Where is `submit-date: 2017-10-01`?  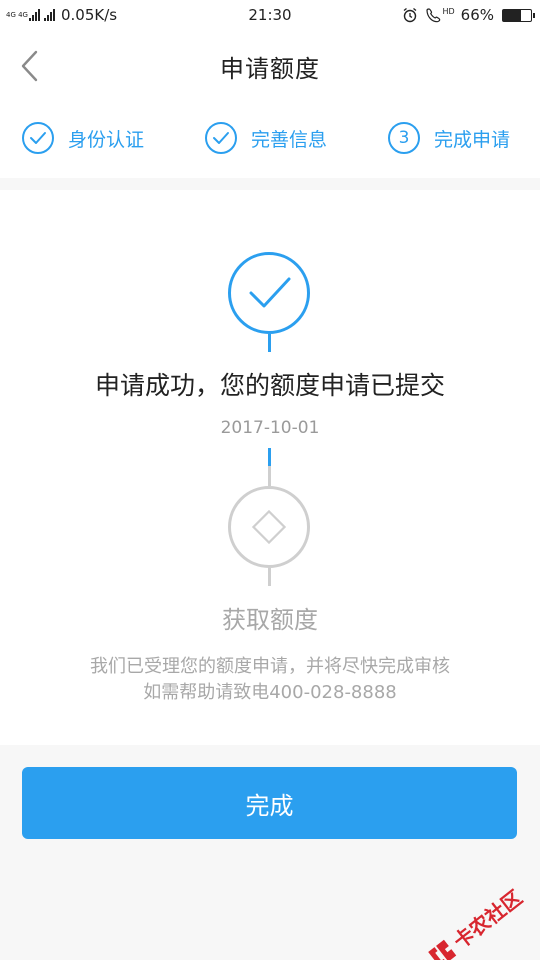
submit-date: 2017-10-01 is located at coordinates (270, 428).